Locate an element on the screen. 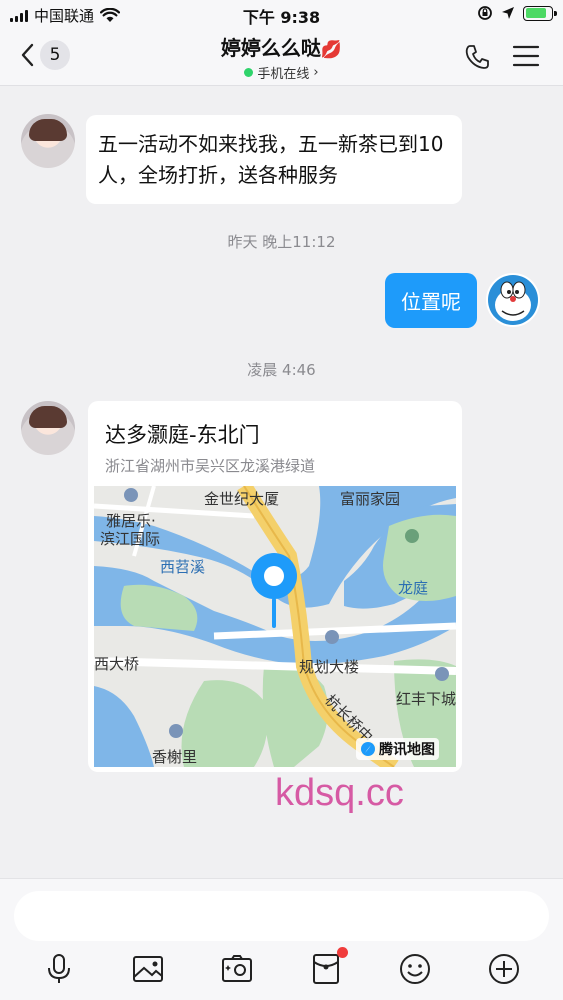  message-timestamp: 凌晨 4:46 is located at coordinates (281, 370).